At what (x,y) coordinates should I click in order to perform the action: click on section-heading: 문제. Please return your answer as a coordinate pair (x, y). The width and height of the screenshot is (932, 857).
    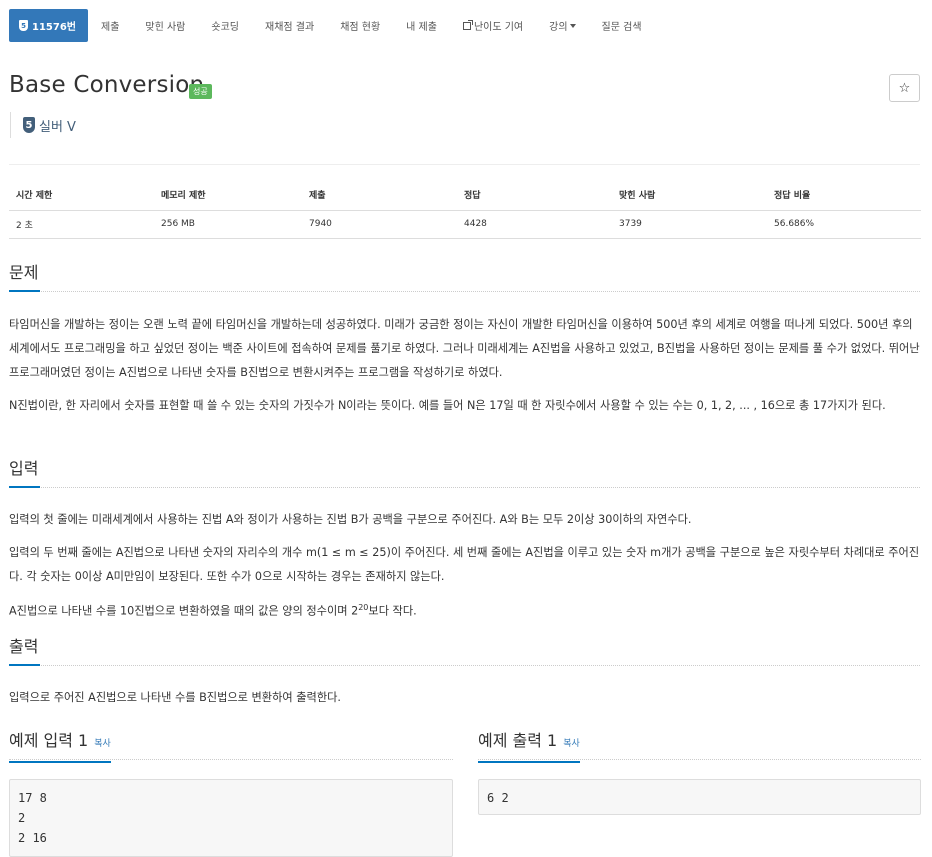
    Looking at the image, I should click on (25, 277).